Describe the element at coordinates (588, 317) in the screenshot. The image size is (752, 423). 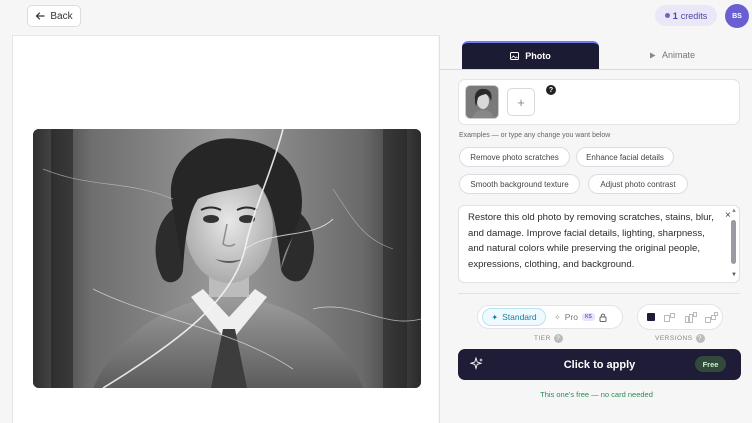
I see `pro-badge: KS` at that location.